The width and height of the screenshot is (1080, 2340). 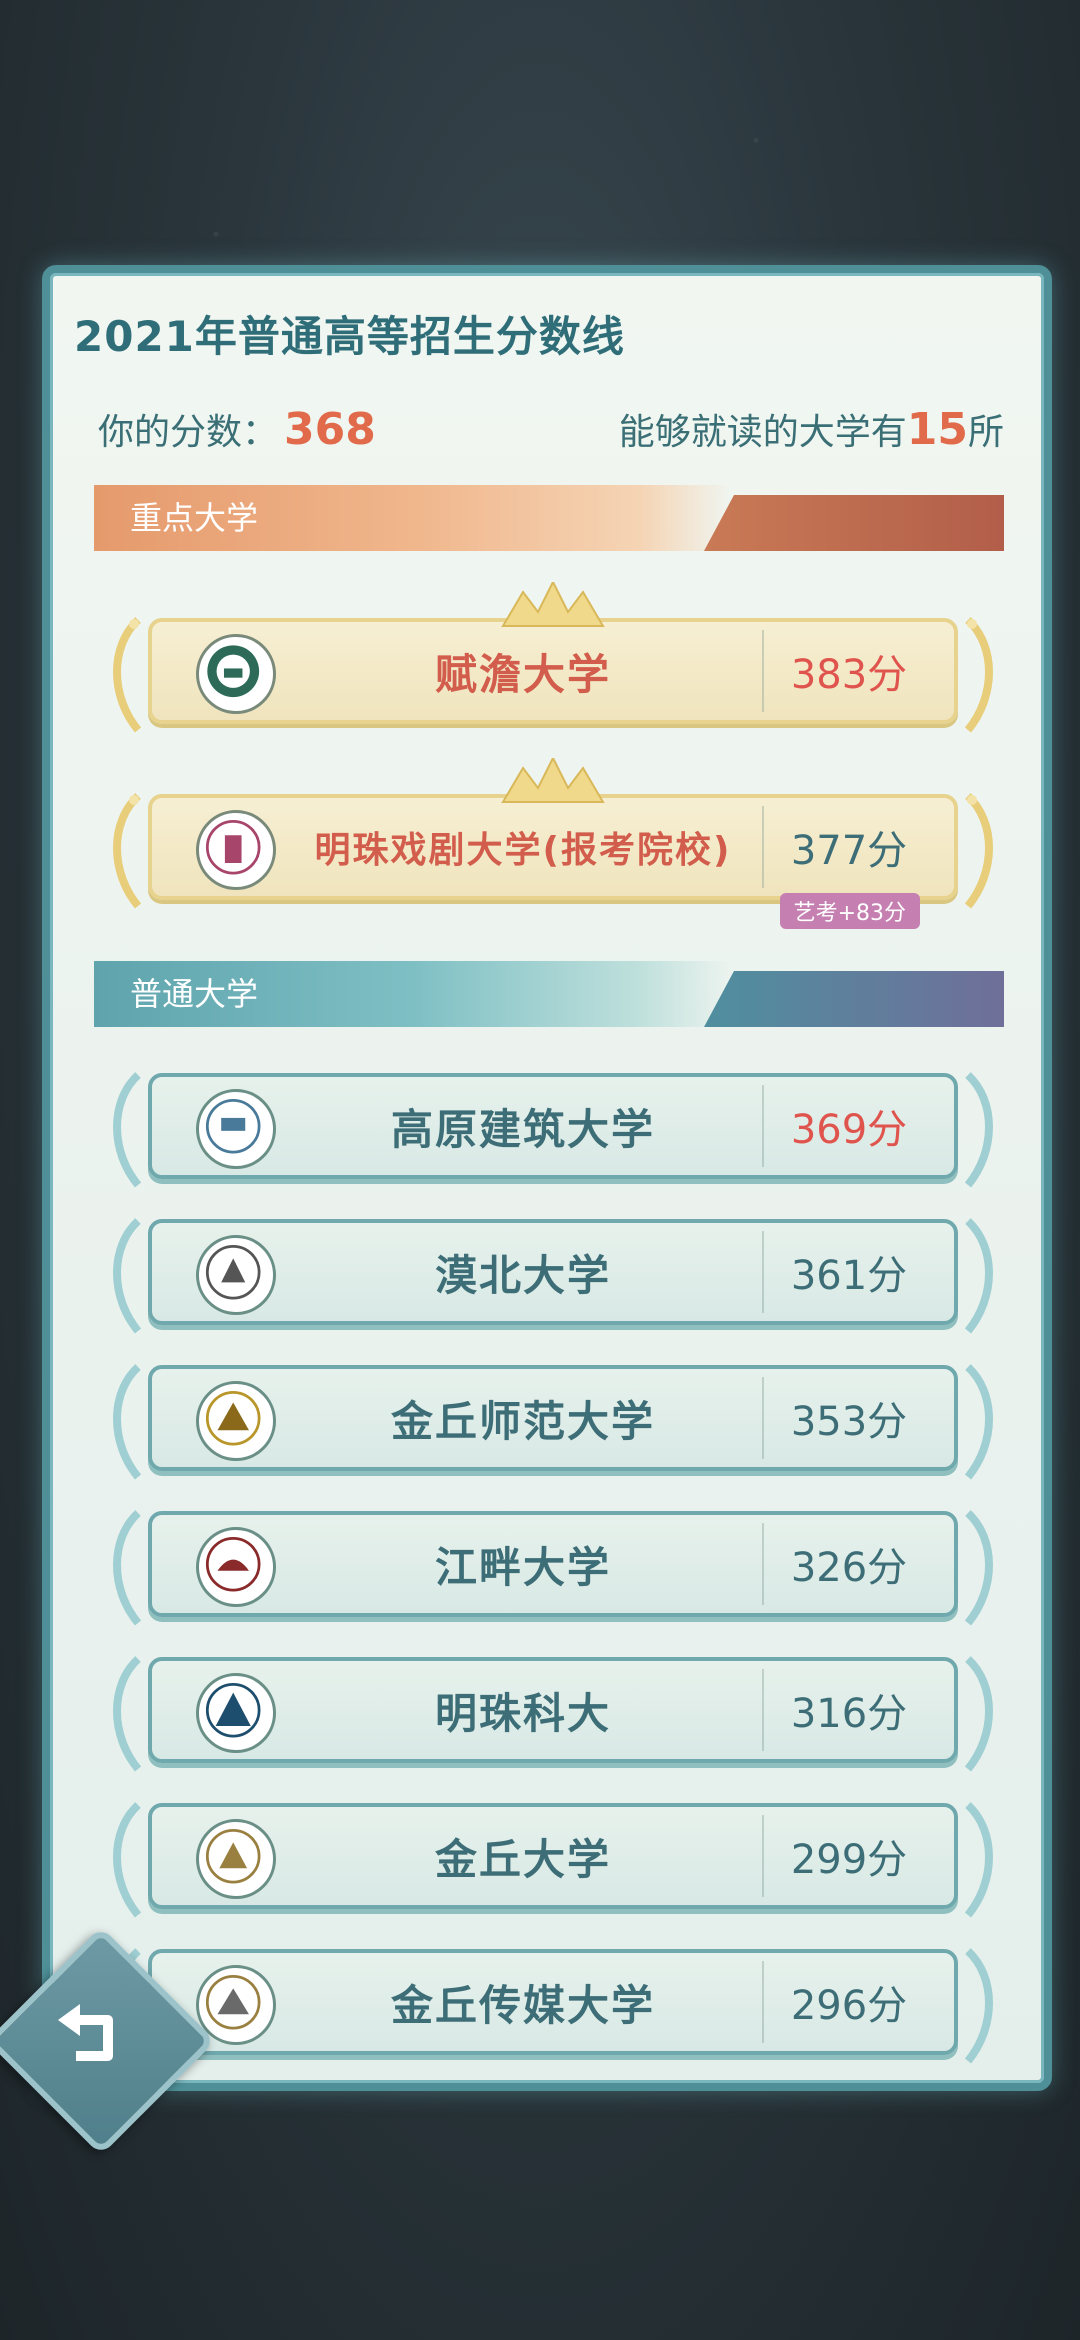 What do you see at coordinates (522, 1275) in the screenshot?
I see `university-name: 漠北大学` at bounding box center [522, 1275].